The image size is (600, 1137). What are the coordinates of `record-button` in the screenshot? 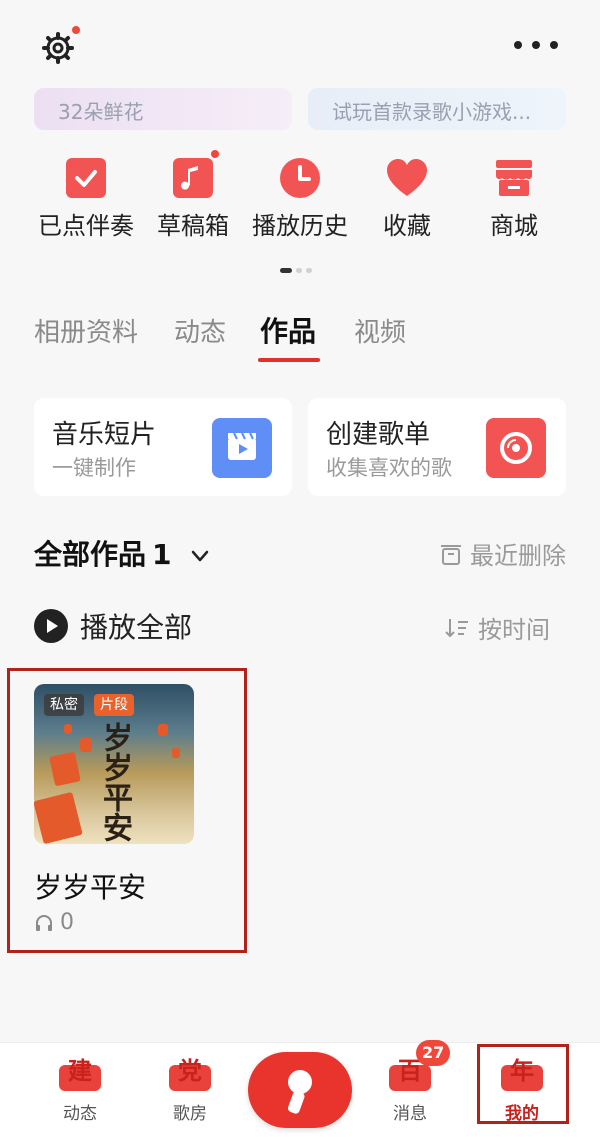 It's located at (300, 1090).